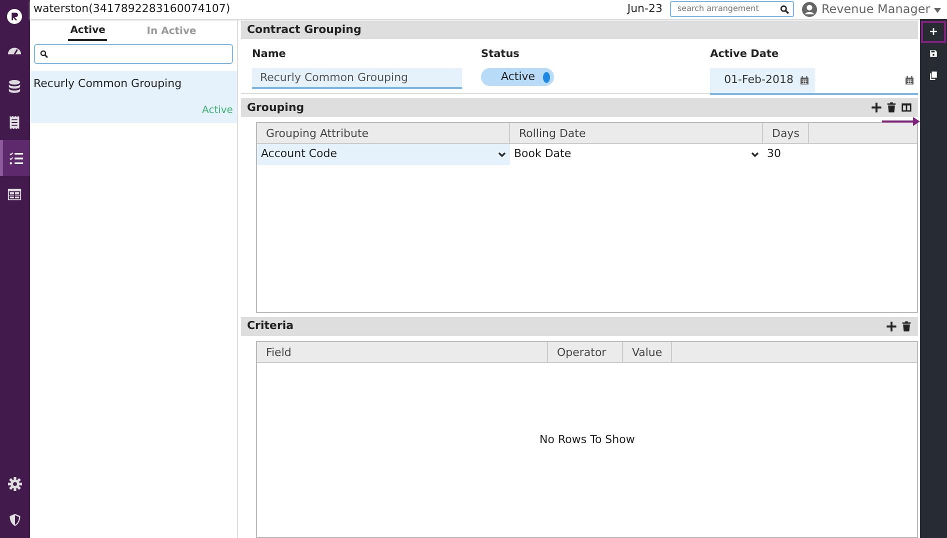  I want to click on section-header: Criteria, so click(270, 326).